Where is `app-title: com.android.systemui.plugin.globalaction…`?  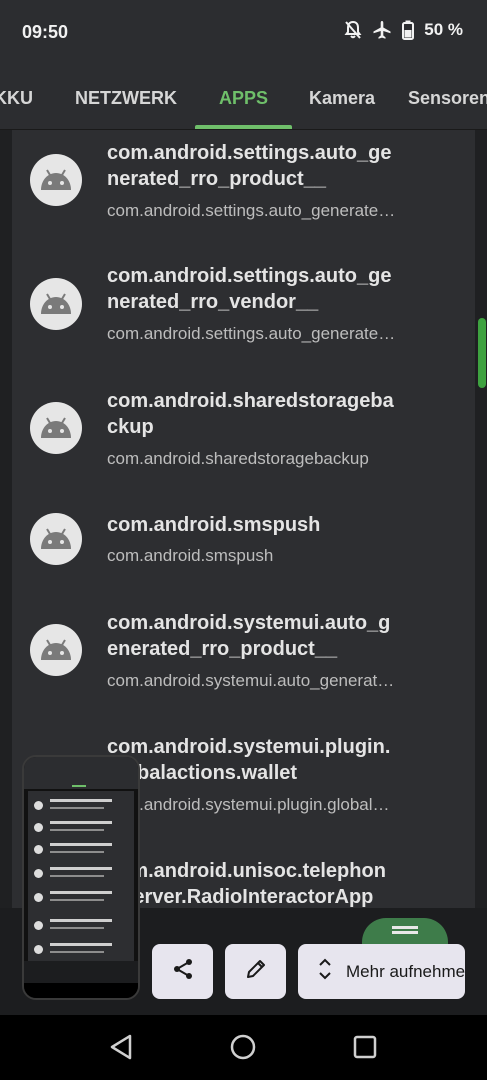 app-title: com.android.systemui.plugin.globalaction… is located at coordinates (249, 760).